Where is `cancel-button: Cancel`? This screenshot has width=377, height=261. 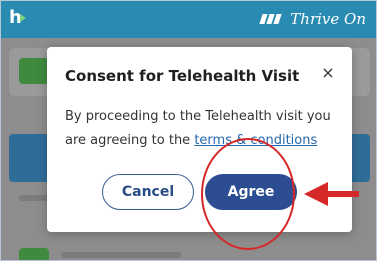
cancel-button: Cancel is located at coordinates (148, 192).